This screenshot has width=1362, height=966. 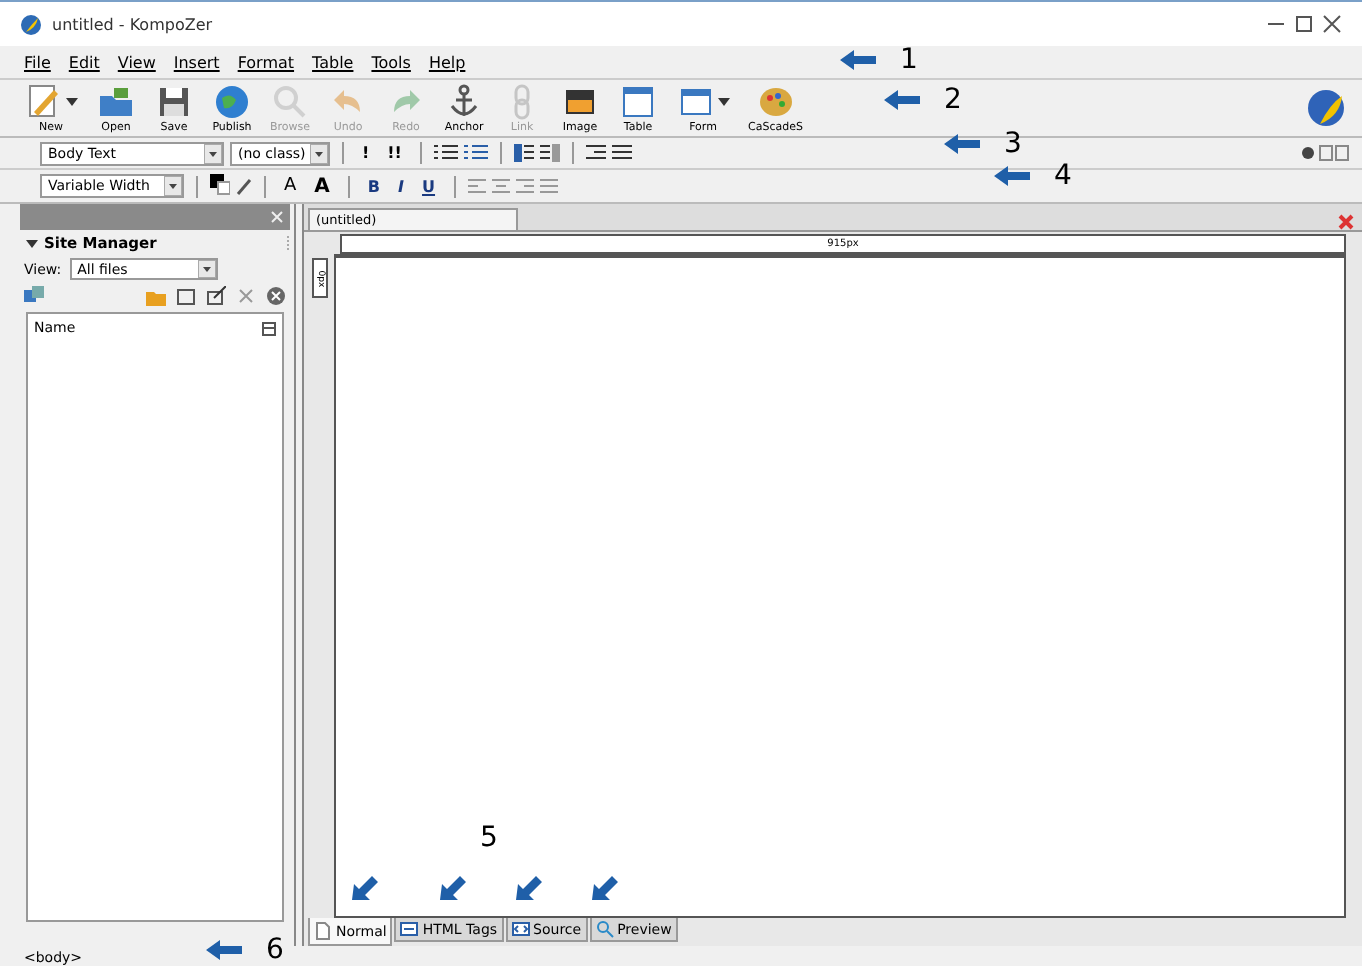 What do you see at coordinates (595, 153) in the screenshot?
I see `align-right-icon` at bounding box center [595, 153].